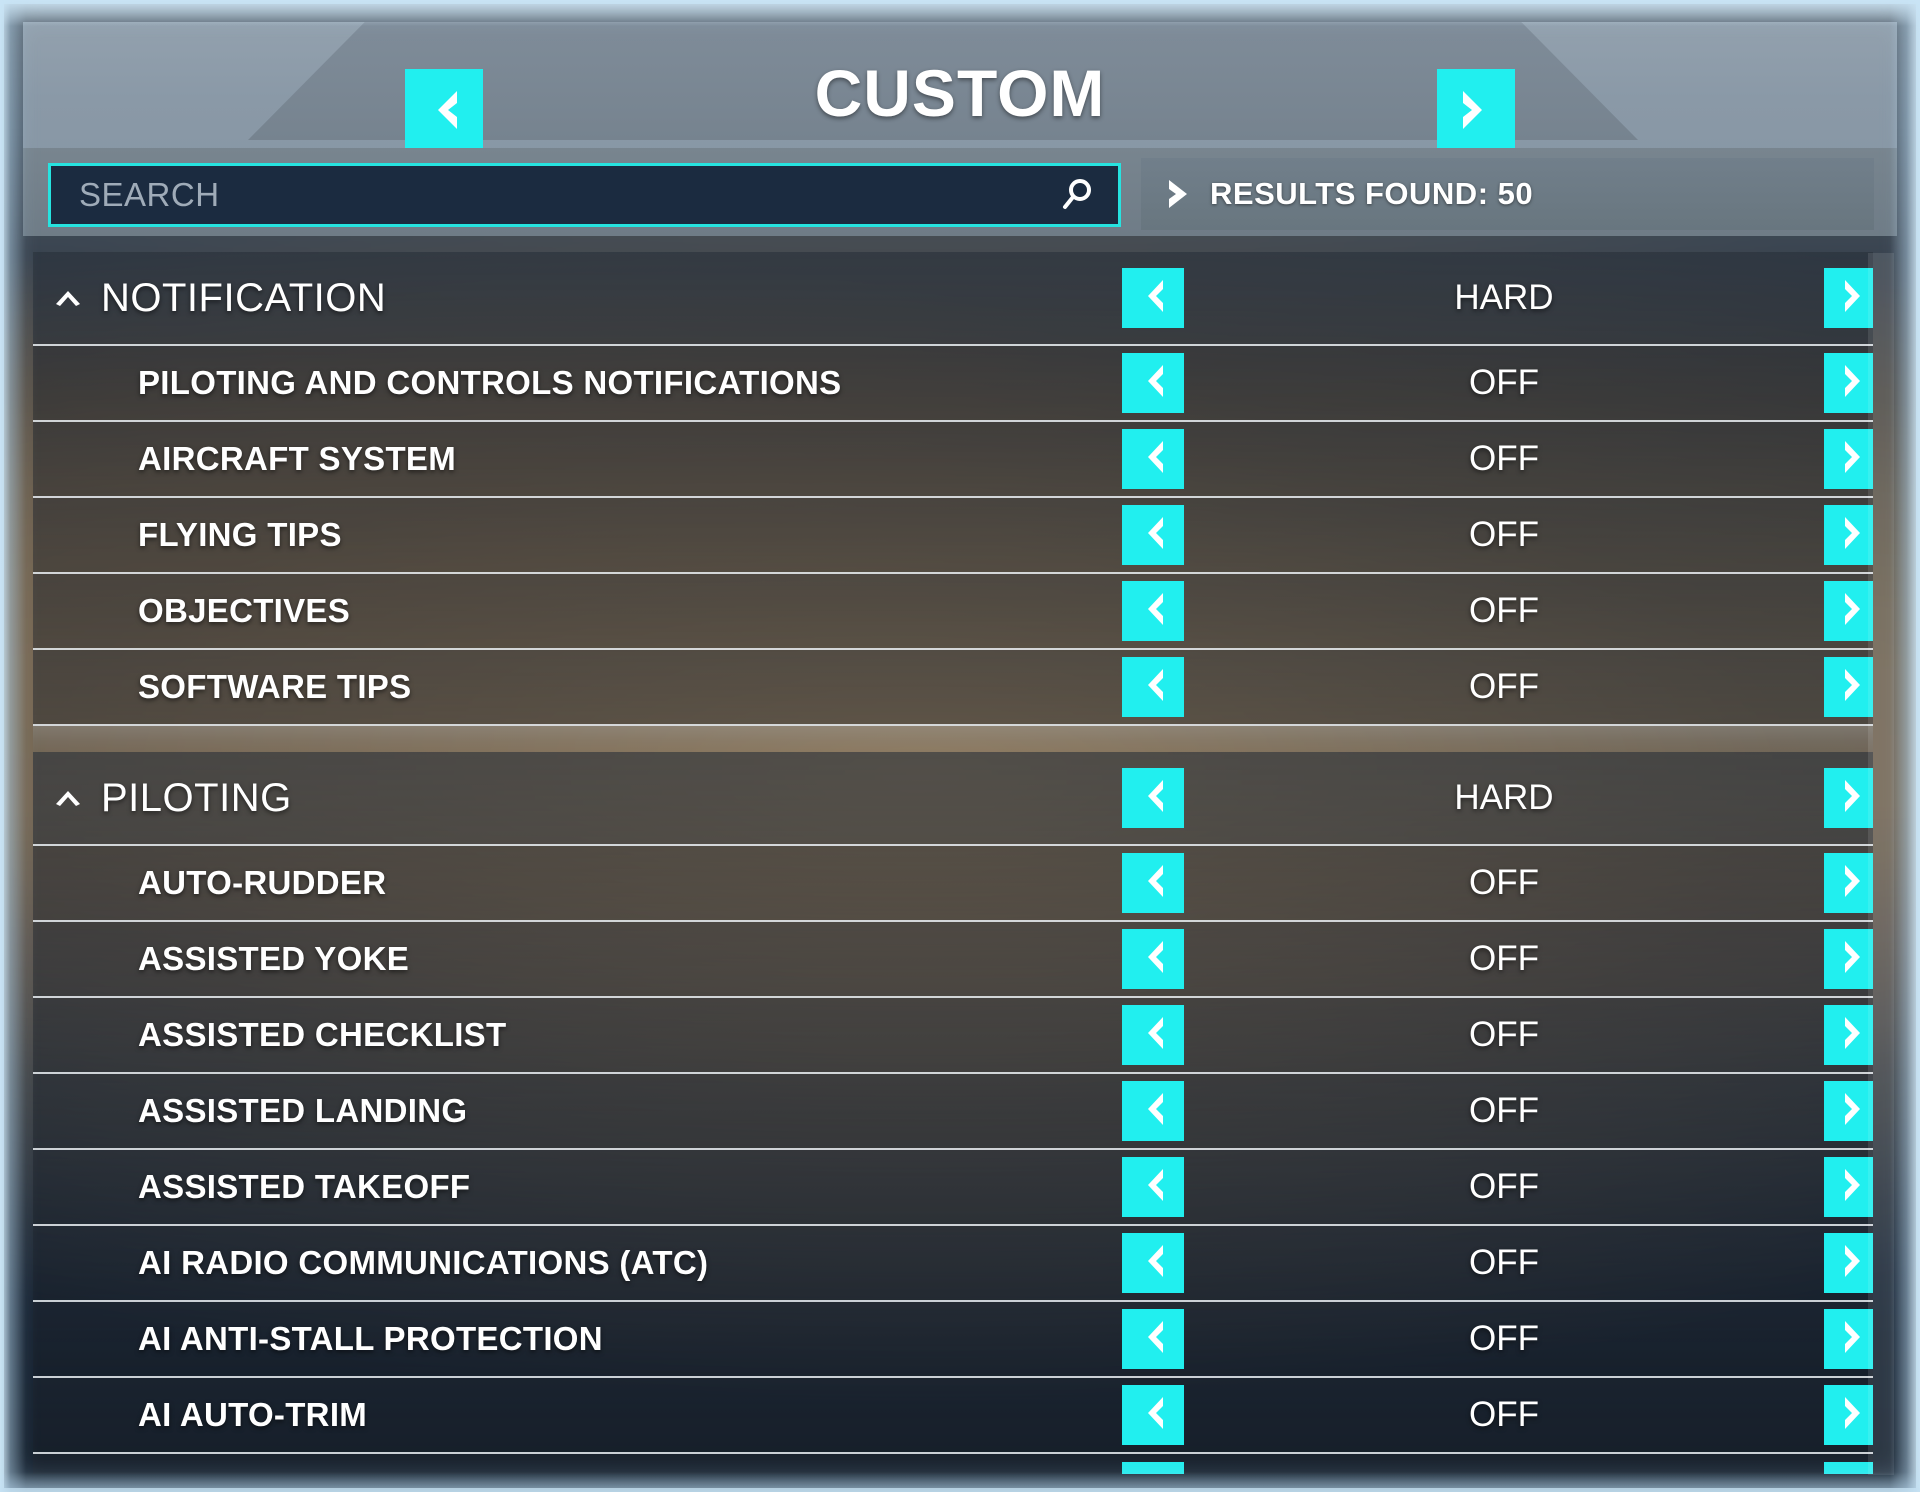 Image resolution: width=1920 pixels, height=1492 pixels. I want to click on settings-item-row: FLYING TIPS OFF, so click(953, 536).